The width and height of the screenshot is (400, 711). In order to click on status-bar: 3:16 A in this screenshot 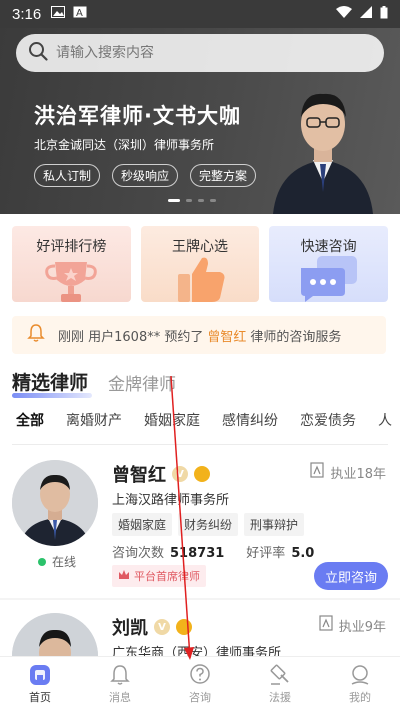, I will do `click(200, 14)`.